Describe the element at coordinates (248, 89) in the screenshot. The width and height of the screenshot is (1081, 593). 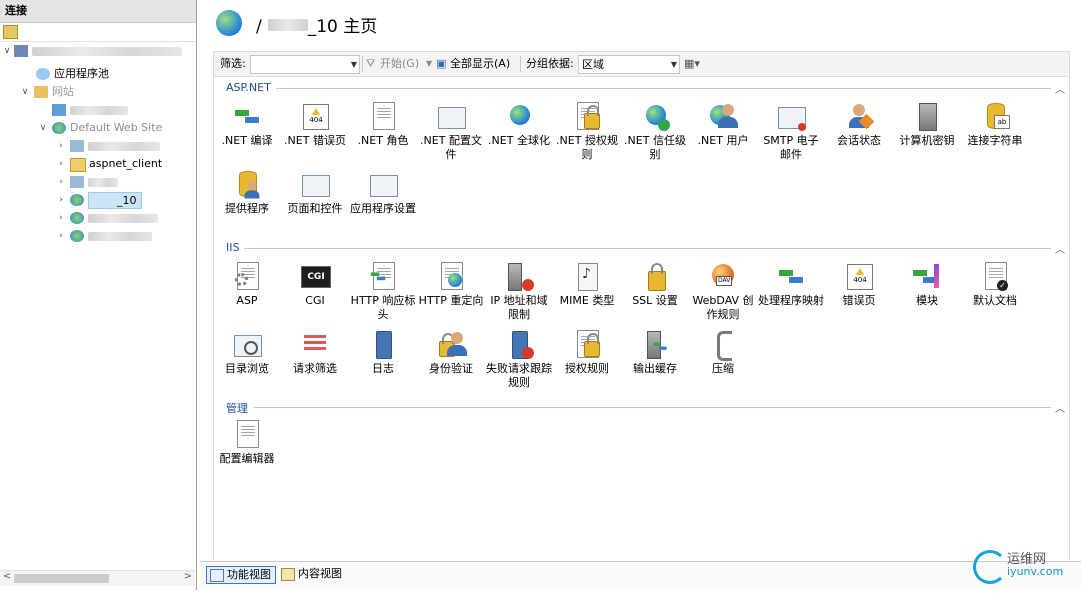
I see `section-header-aspnet: ASP.NET` at that location.